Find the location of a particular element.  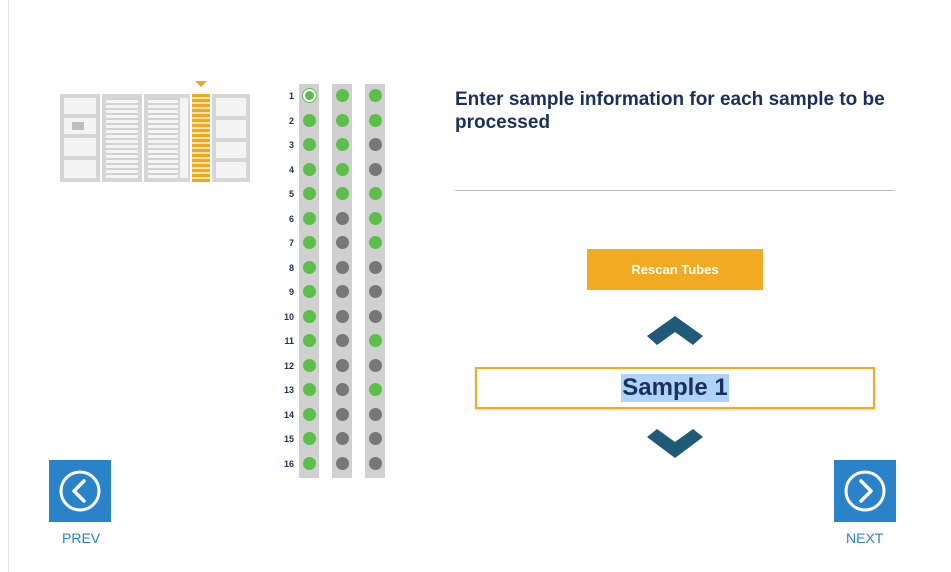

rack-row-label: 1 is located at coordinates (291, 96).